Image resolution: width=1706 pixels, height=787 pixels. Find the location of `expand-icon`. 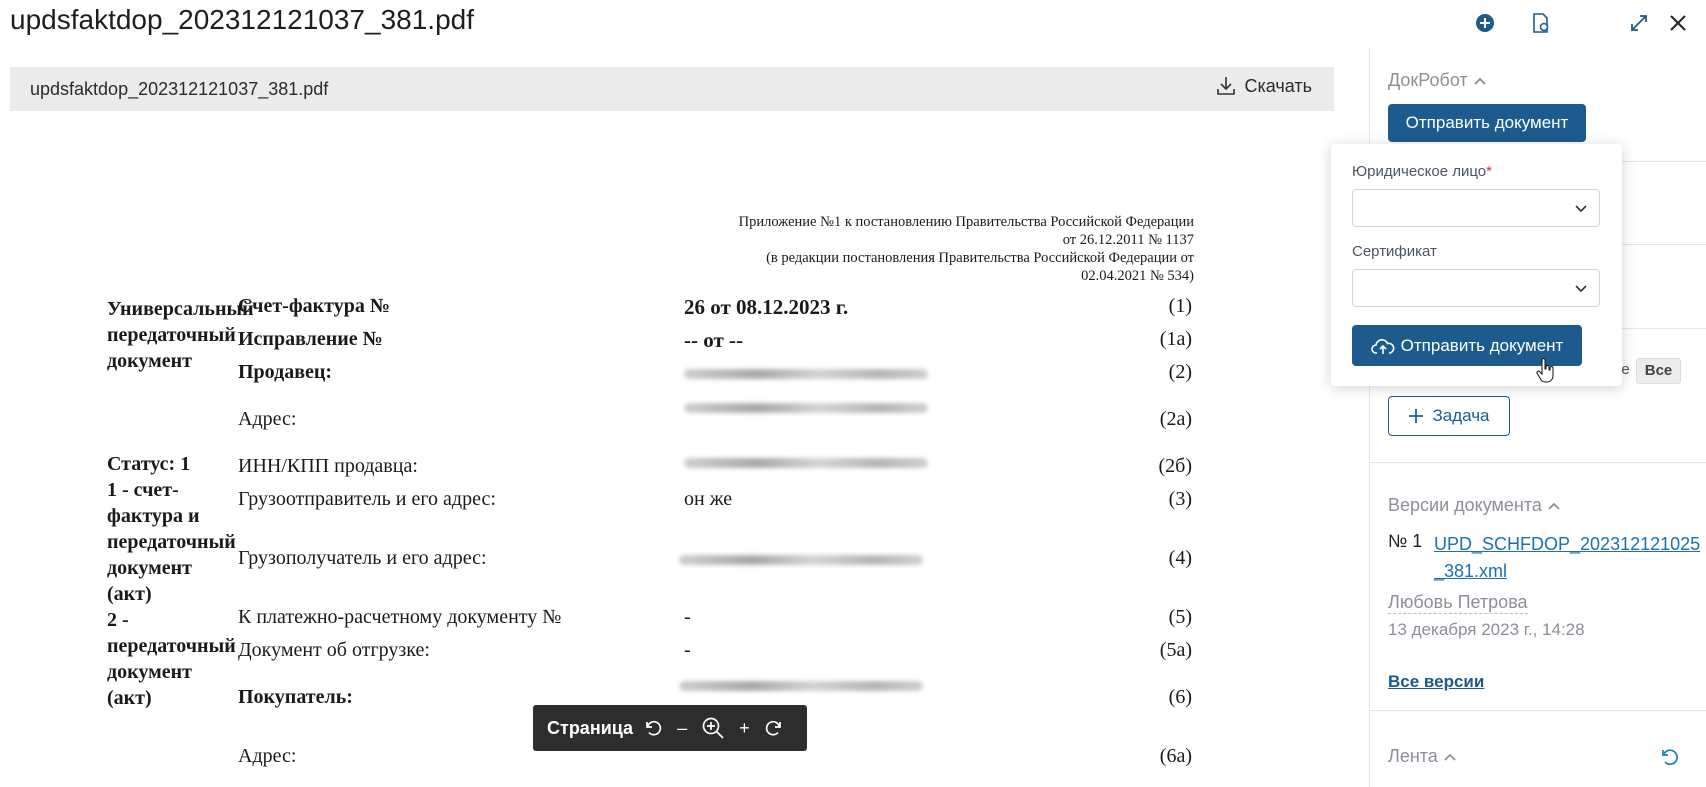

expand-icon is located at coordinates (1639, 23).